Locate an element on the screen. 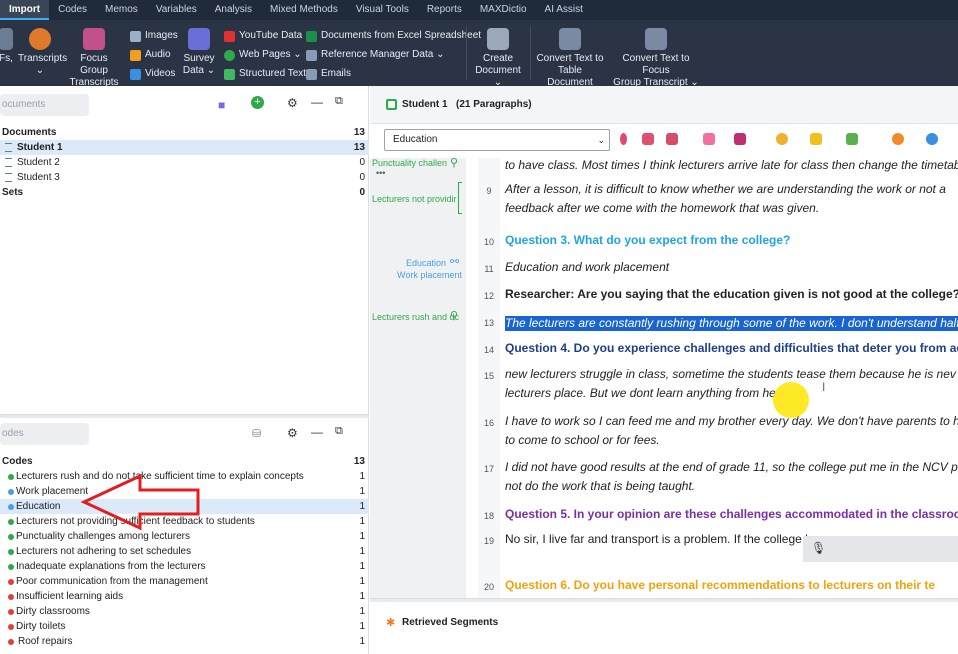 The height and width of the screenshot is (654, 958). edit-icon is located at coordinates (391, 104).